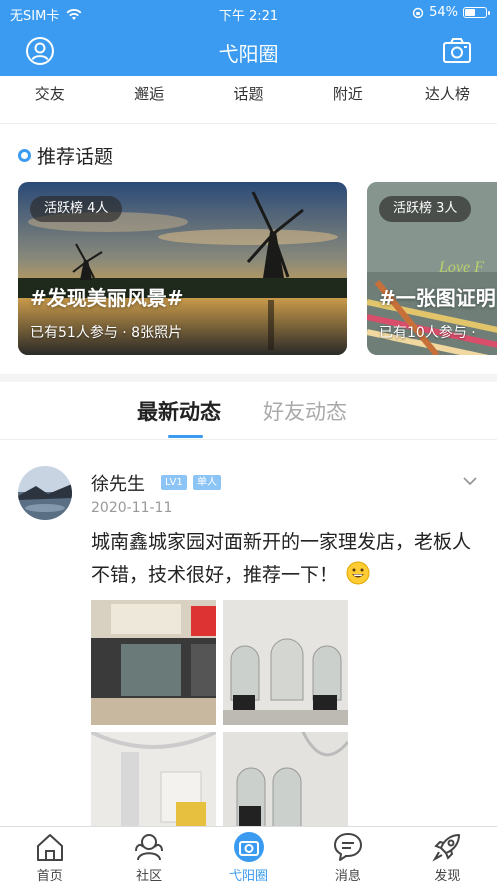 The width and height of the screenshot is (497, 883). Describe the element at coordinates (248, 54) in the screenshot. I see `page-title: 弋阳圈` at that location.